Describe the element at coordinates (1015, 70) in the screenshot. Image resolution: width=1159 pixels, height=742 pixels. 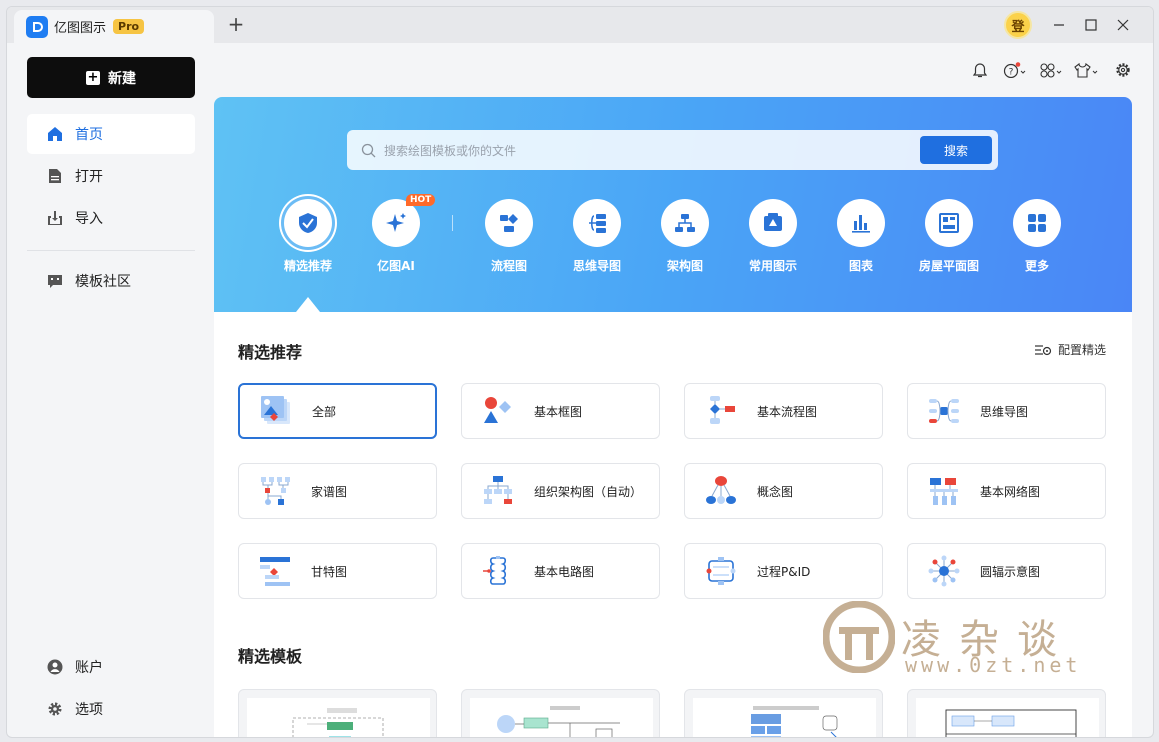
I see `help-icon: ?` at that location.